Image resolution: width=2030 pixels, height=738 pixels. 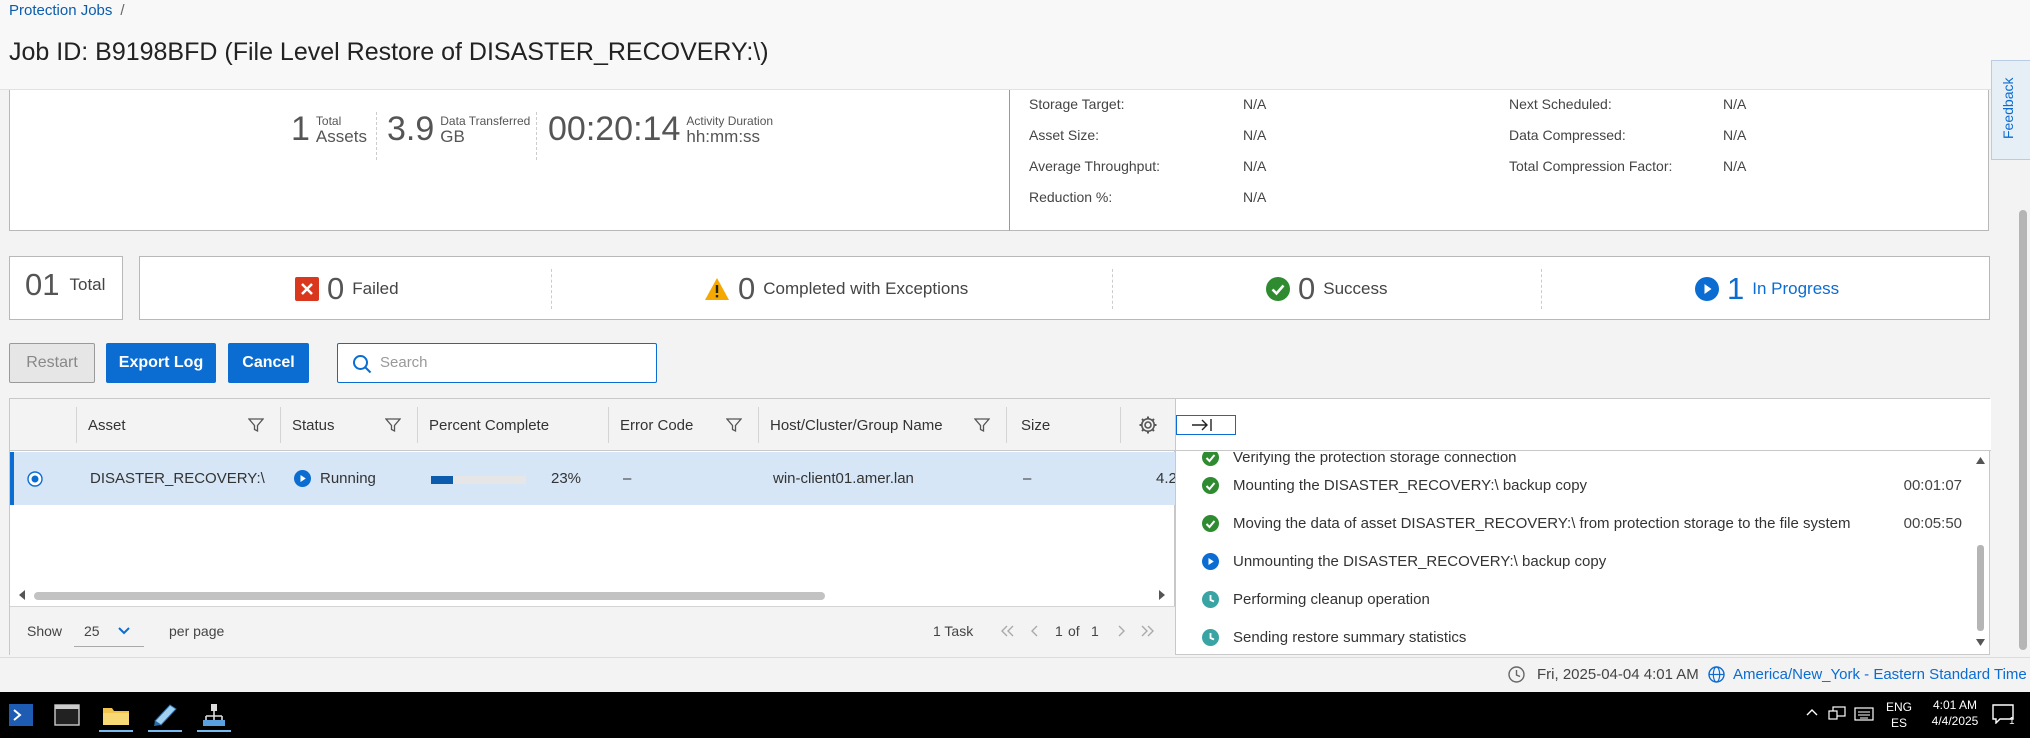 I want to click on duration-unit: hh:mm:ss, so click(x=723, y=136).